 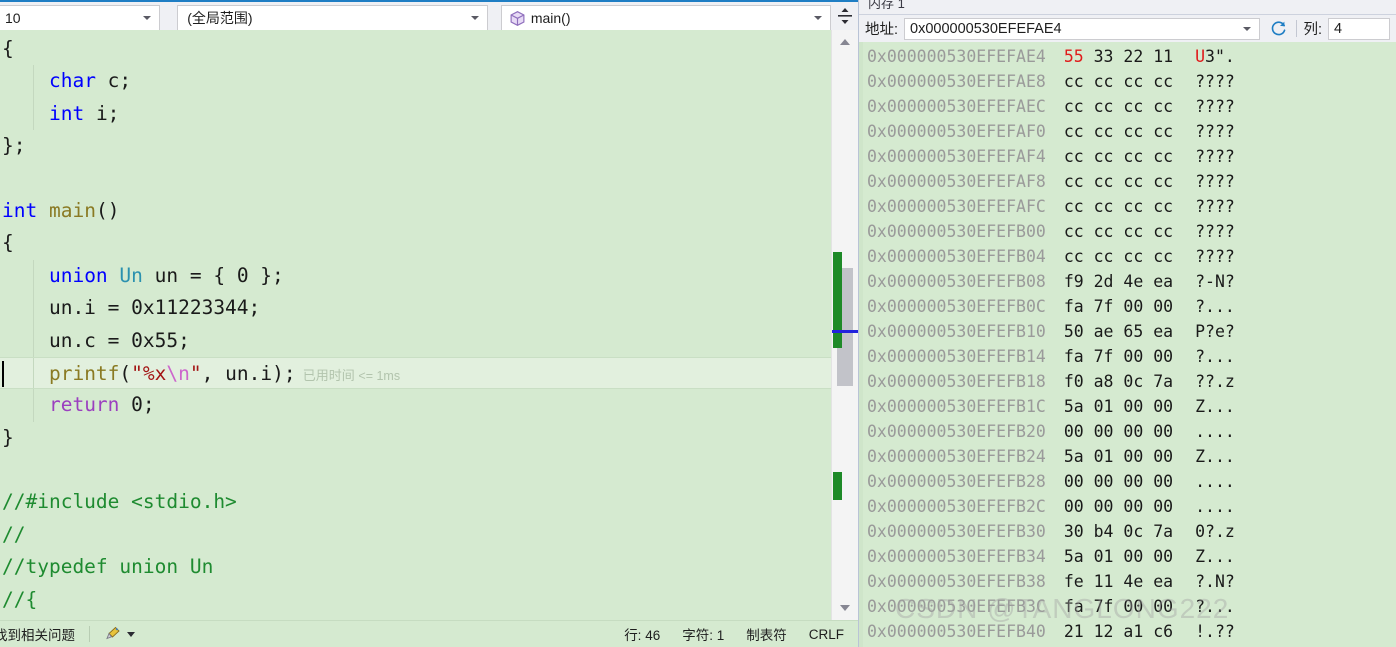 I want to click on memory-tab-strip: 内存 1, so click(x=1127, y=7).